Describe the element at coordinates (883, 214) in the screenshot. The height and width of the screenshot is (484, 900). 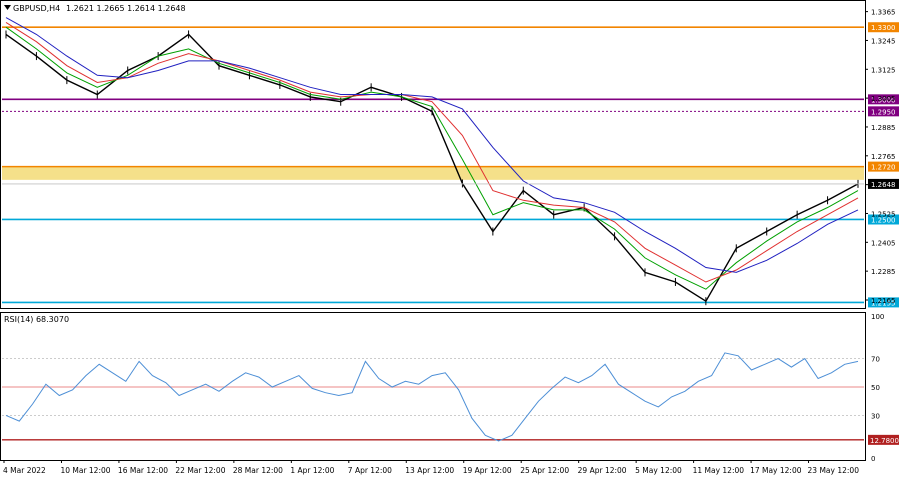
I see `price-tick-label-7: 1.2525` at that location.